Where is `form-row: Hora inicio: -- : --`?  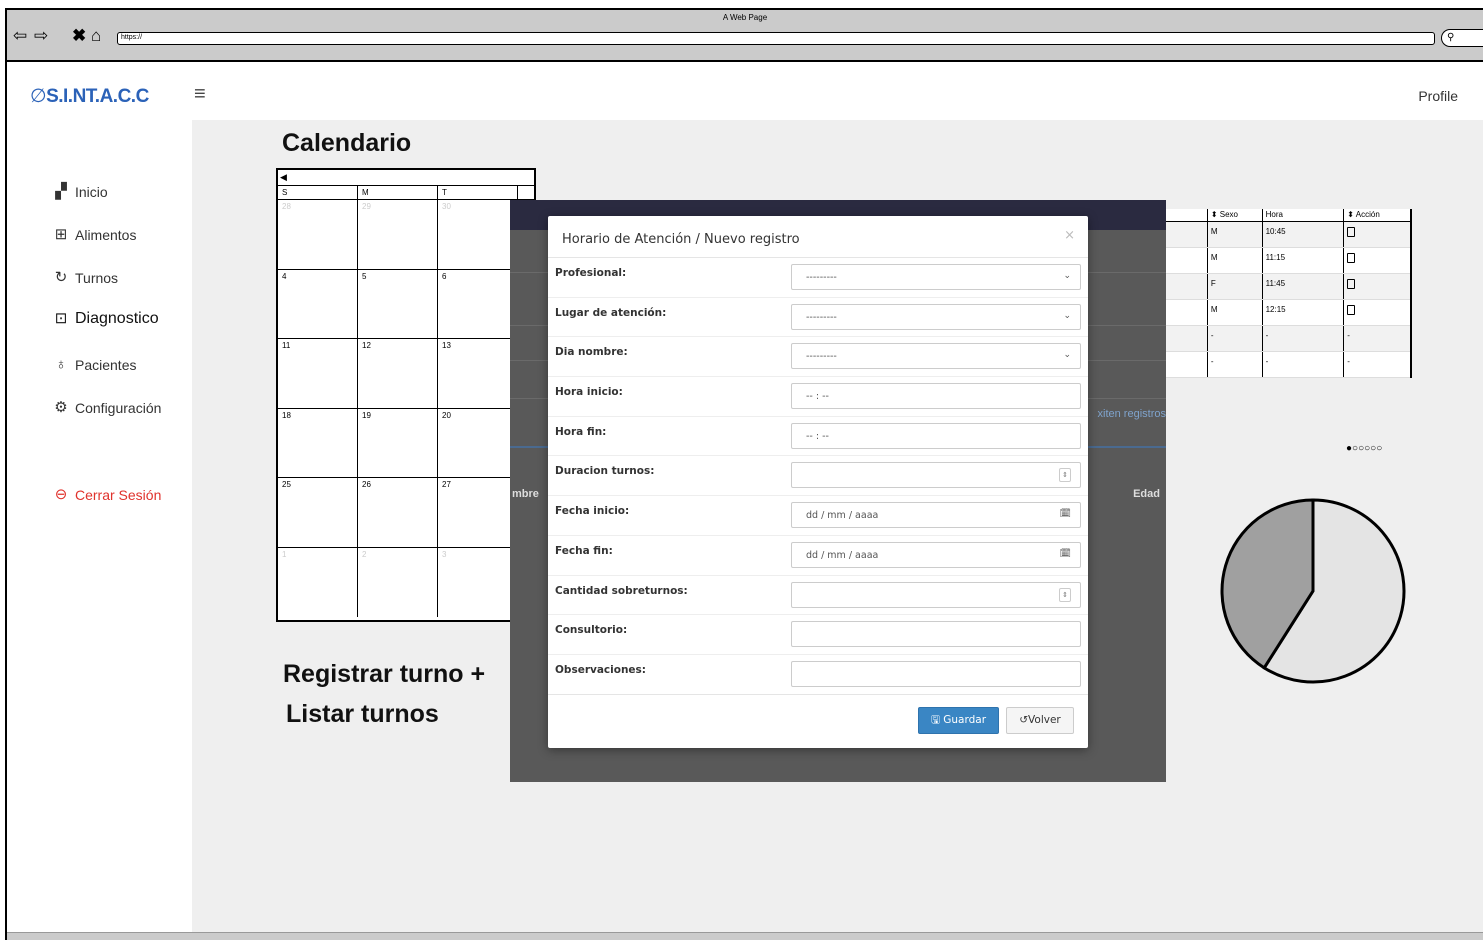 form-row: Hora inicio: -- : -- is located at coordinates (818, 397).